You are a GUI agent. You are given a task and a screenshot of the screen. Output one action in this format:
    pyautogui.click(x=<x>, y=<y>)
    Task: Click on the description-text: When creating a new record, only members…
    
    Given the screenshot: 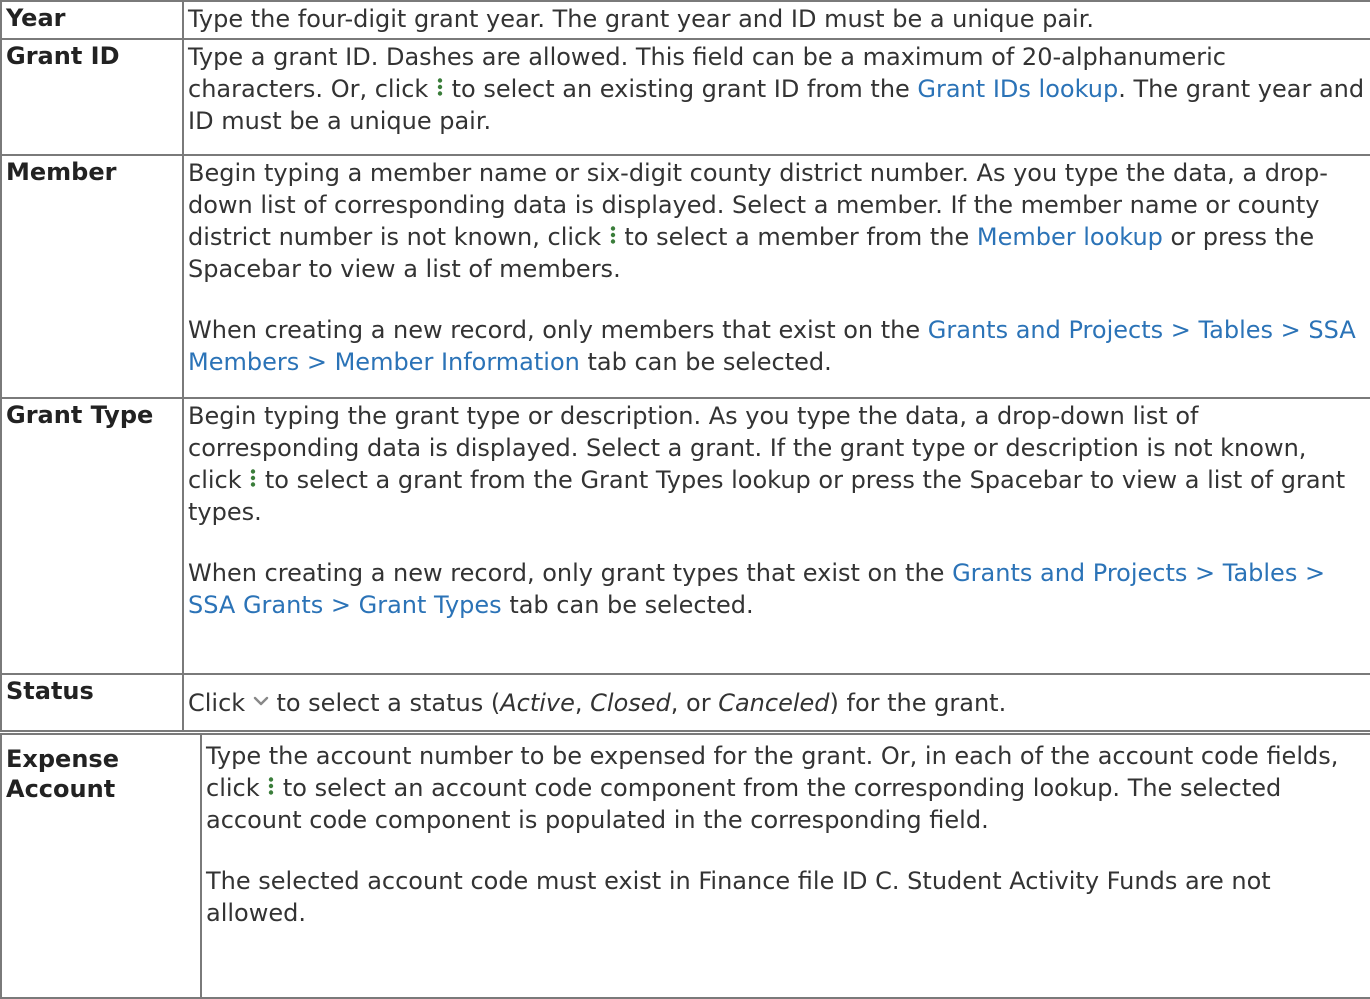 What is the action you would take?
    pyautogui.click(x=558, y=330)
    